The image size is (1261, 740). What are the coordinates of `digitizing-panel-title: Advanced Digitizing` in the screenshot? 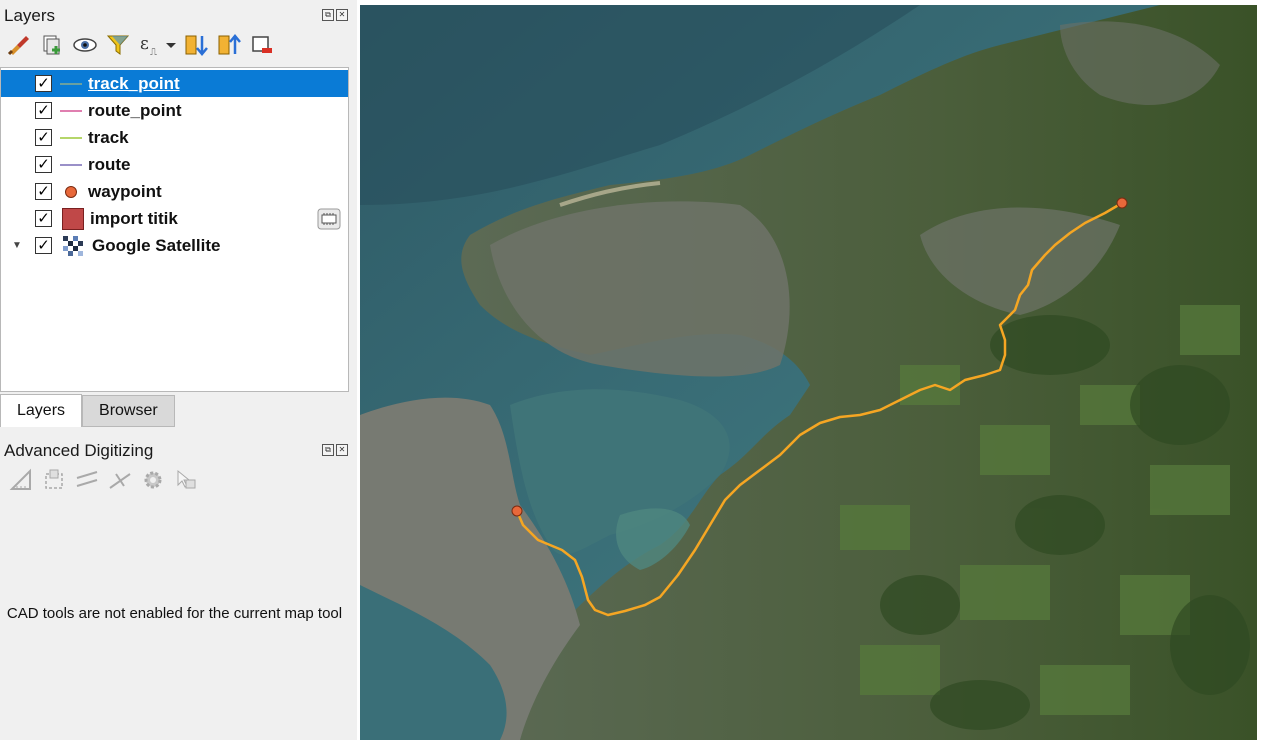 It's located at (79, 450).